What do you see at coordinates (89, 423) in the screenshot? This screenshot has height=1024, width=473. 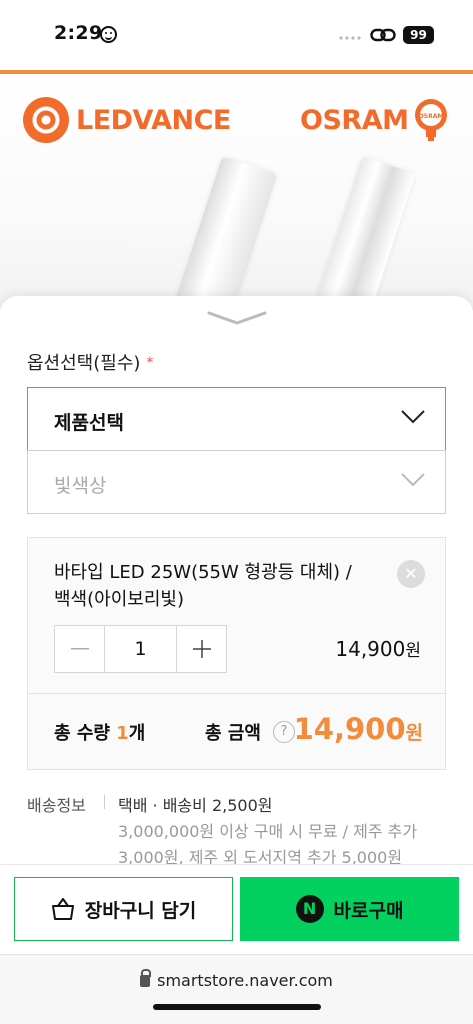 I see `product-select-label: 제품선택` at bounding box center [89, 423].